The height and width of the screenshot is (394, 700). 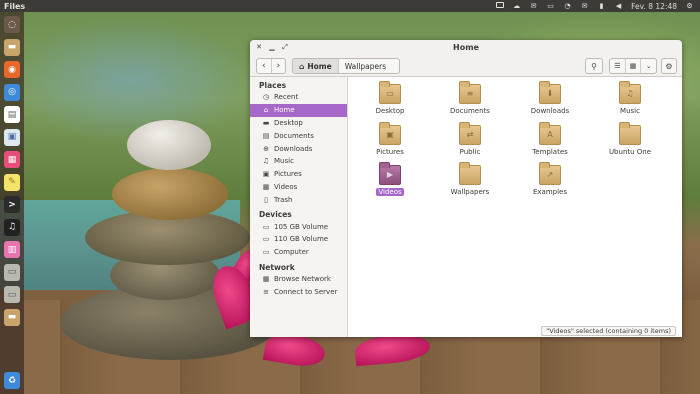 I want to click on folder-templates: A Templates, so click(x=550, y=139).